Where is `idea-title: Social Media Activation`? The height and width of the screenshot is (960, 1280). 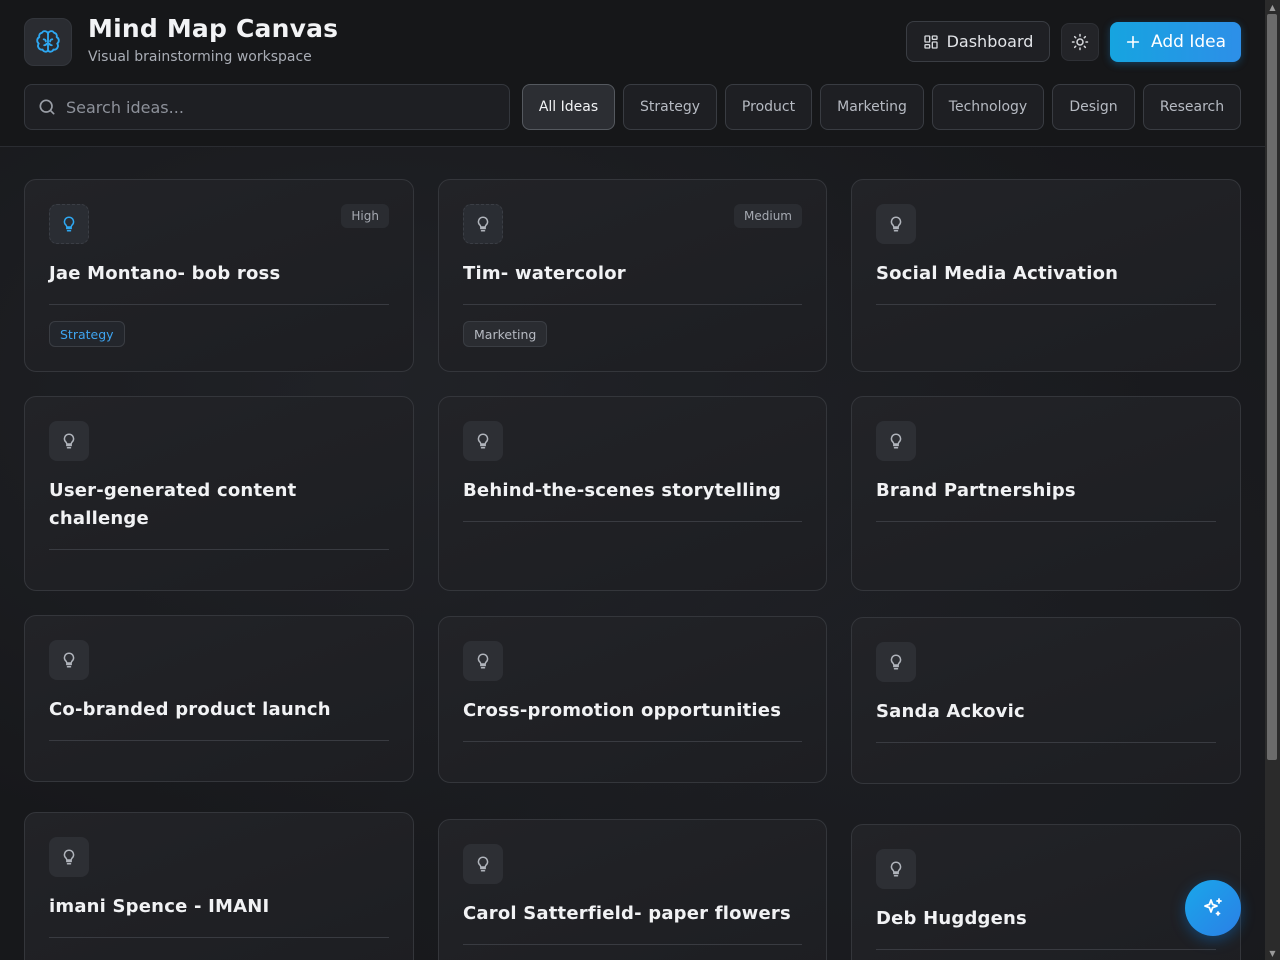
idea-title: Social Media Activation is located at coordinates (997, 273).